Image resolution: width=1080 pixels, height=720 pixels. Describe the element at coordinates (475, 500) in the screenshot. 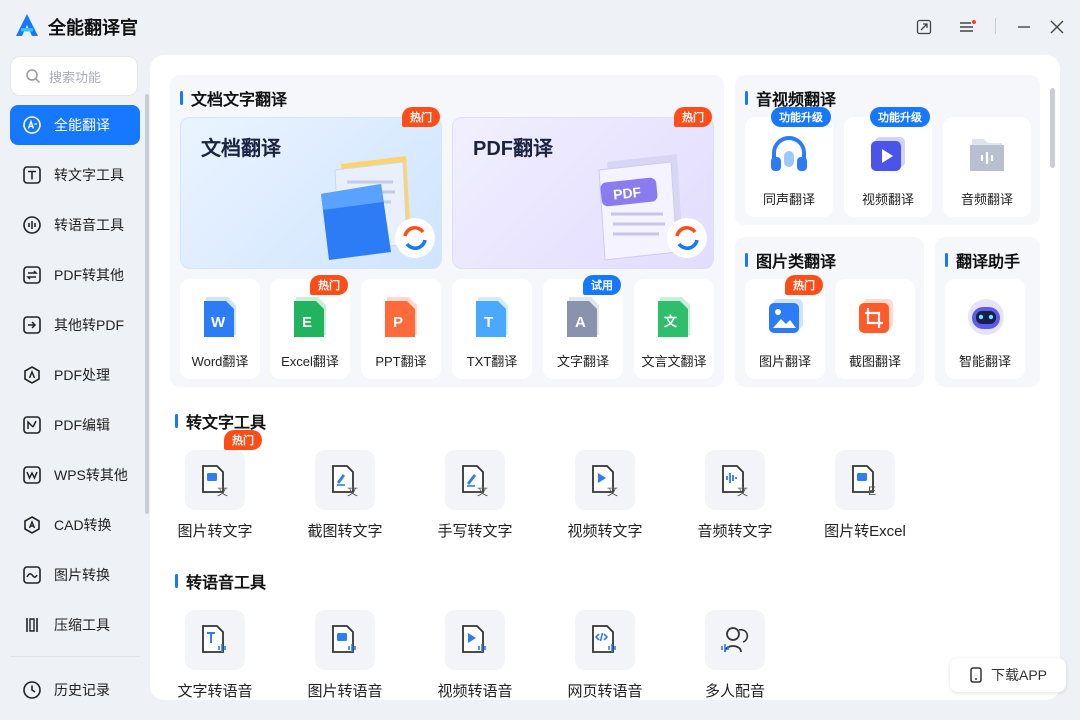

I see `handwriting-to-text-tool: 文 手写转文字` at that location.